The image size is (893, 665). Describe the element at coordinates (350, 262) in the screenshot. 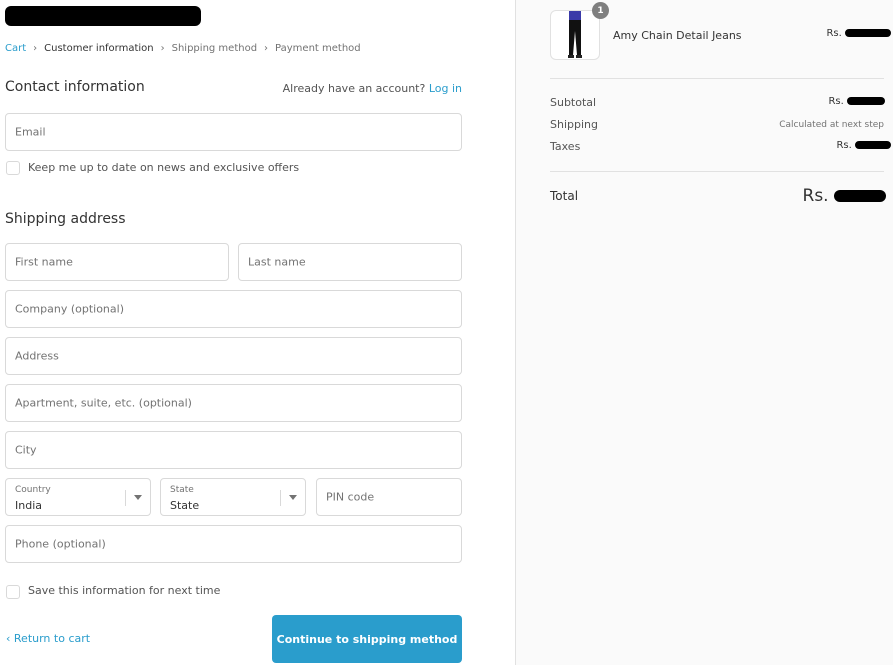

I see `last-name-field: Last name` at that location.